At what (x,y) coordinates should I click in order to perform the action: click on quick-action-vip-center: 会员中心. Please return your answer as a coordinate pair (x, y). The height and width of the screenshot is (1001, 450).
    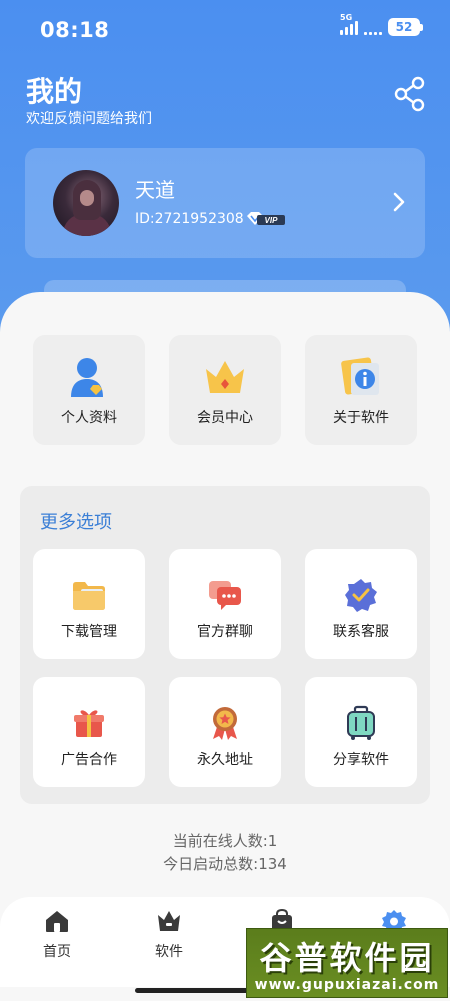
    Looking at the image, I should click on (225, 390).